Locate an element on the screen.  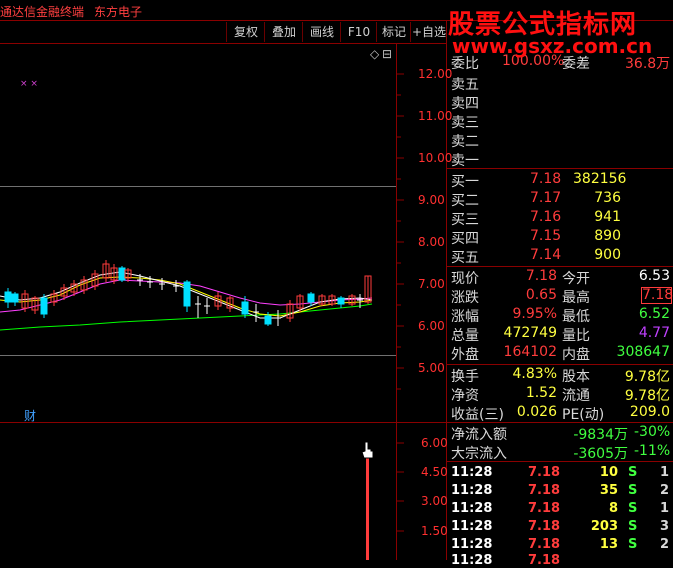
stat-label: 收益(三) is located at coordinates (477, 415).